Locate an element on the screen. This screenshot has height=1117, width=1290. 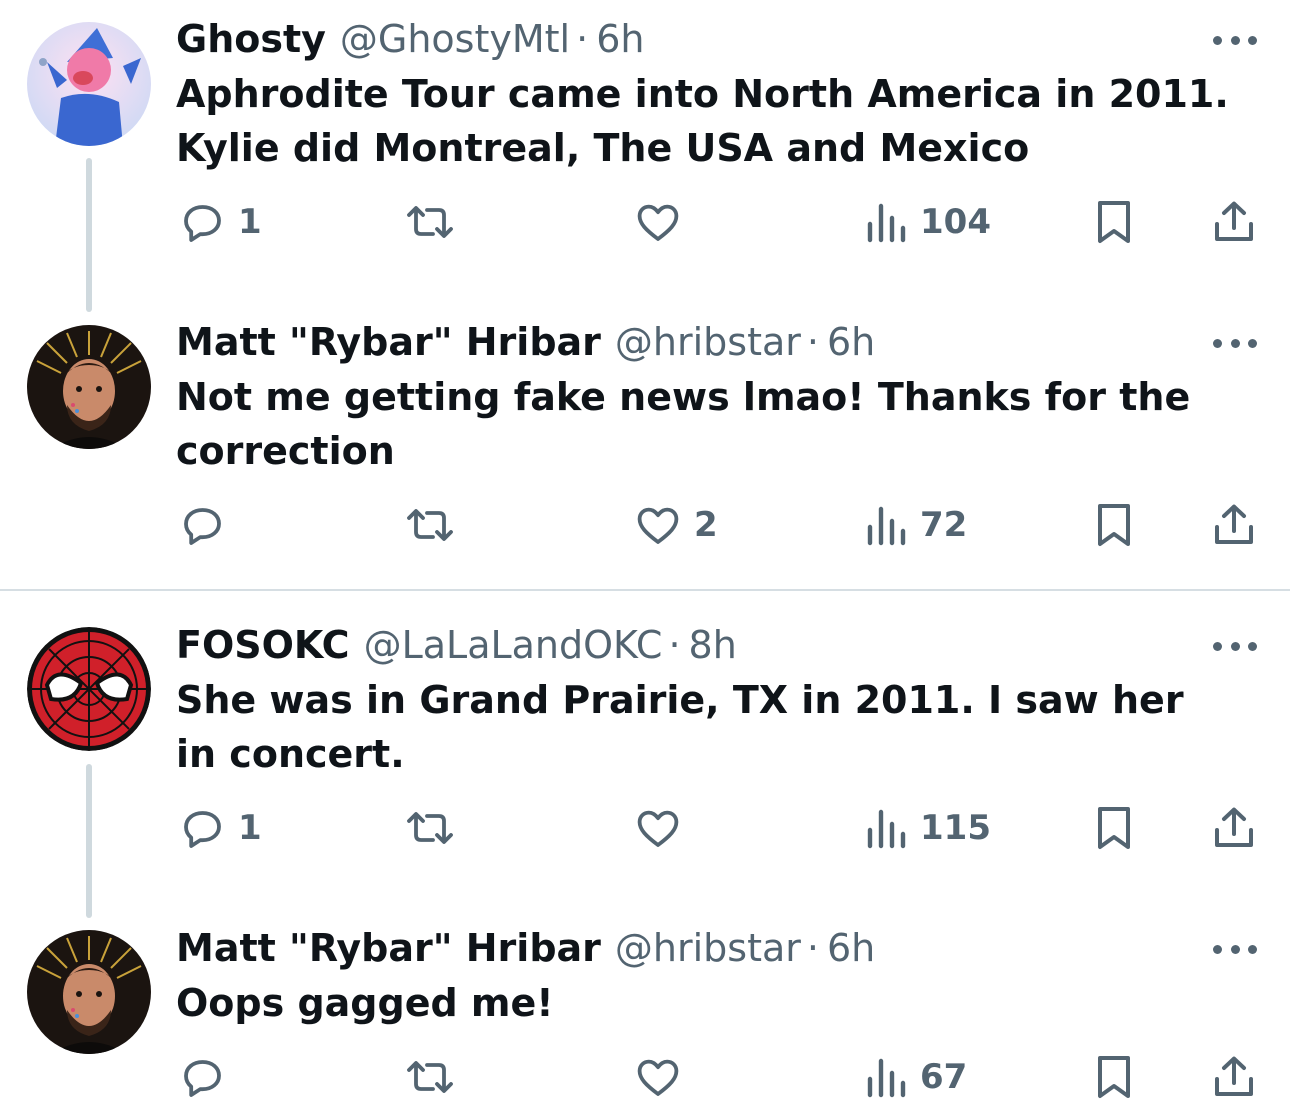
views-count: 104 is located at coordinates (955, 222).